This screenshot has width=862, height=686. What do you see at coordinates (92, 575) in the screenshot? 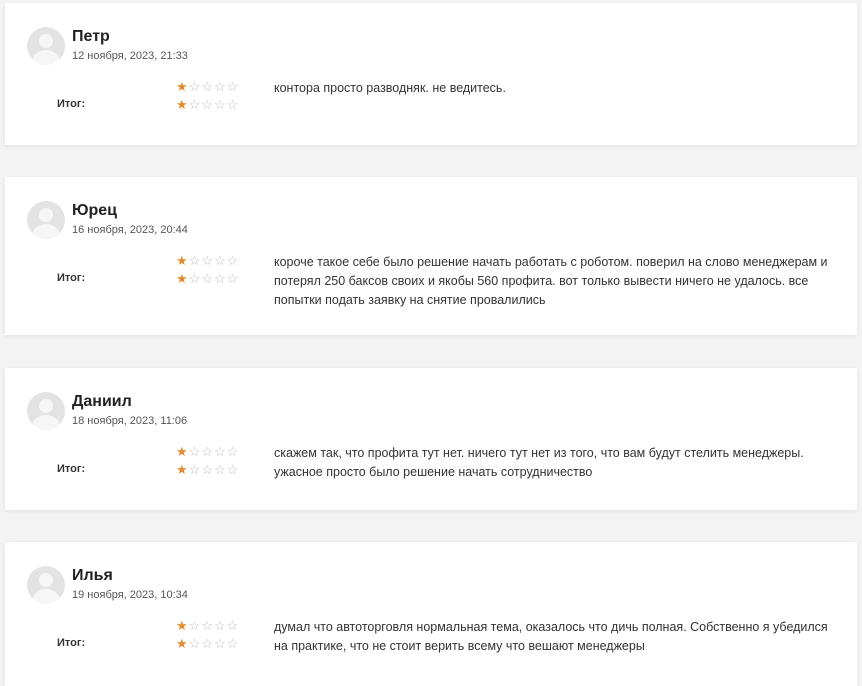
I see `review-author: Илья` at bounding box center [92, 575].